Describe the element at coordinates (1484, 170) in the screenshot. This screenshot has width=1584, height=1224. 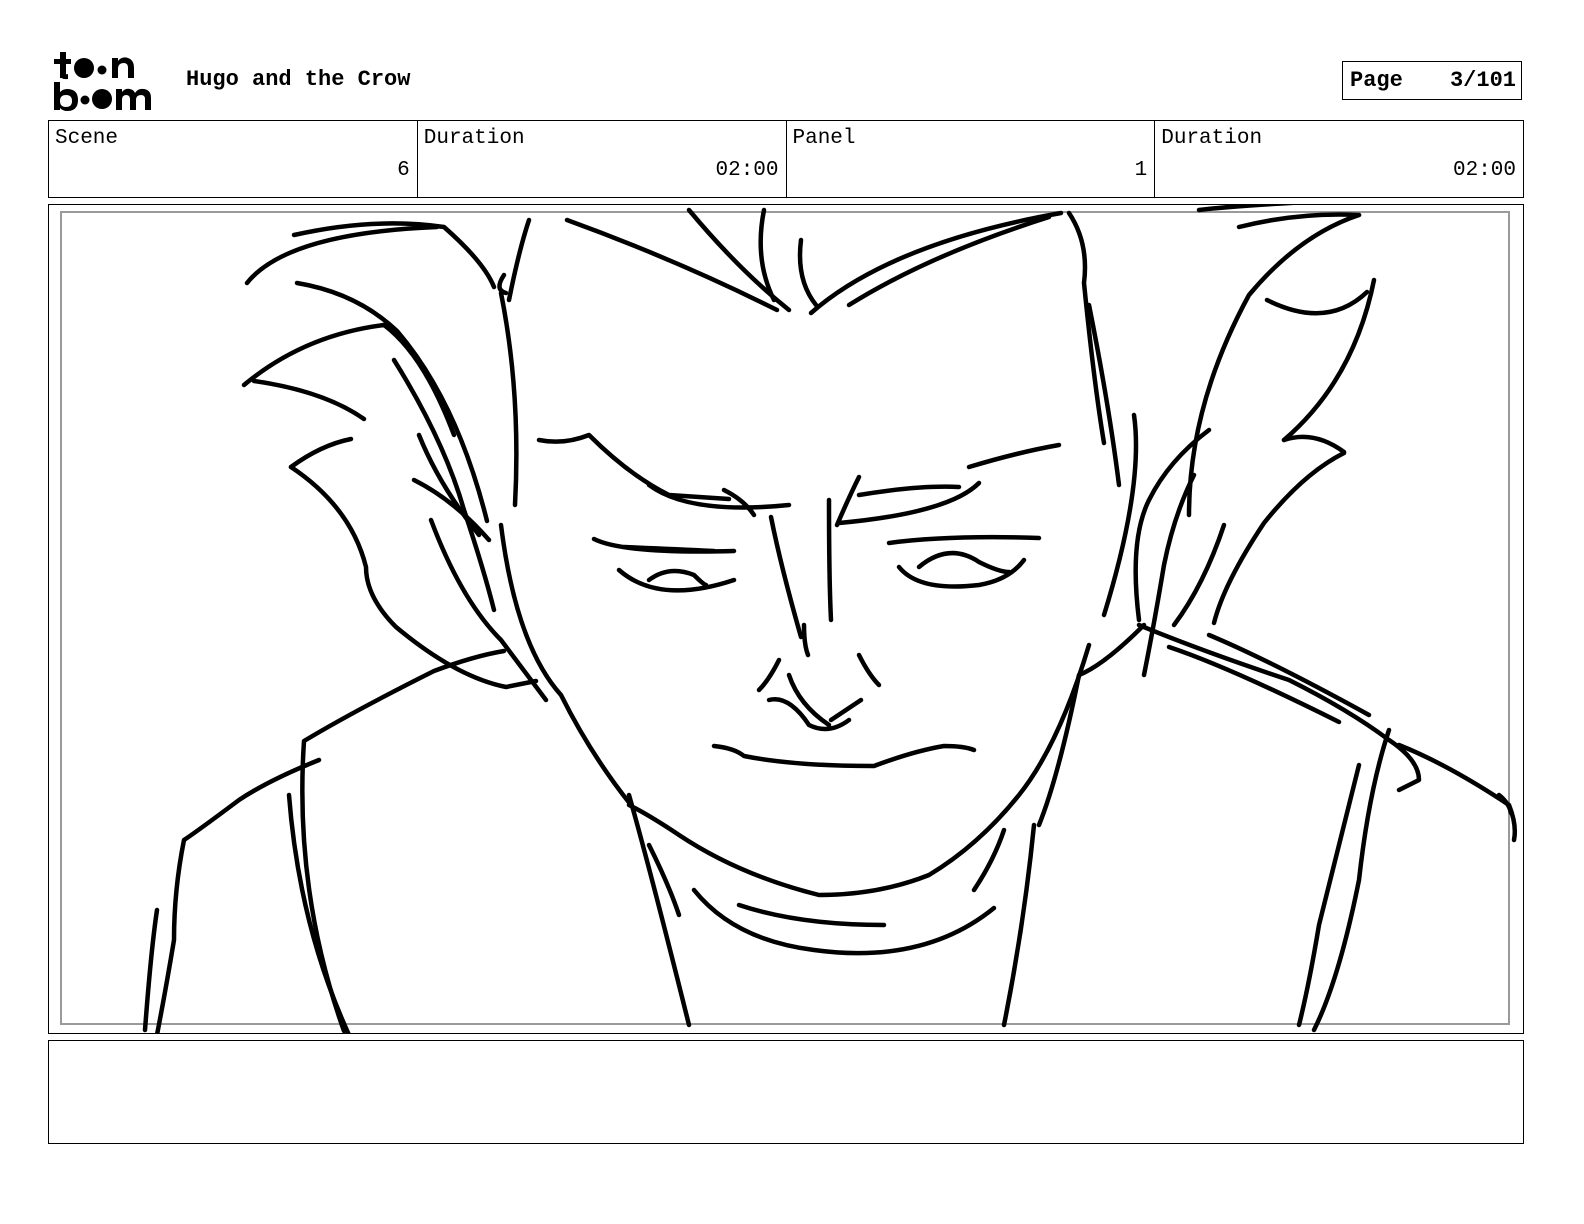
I see `panel-duration-value: 02:00` at that location.